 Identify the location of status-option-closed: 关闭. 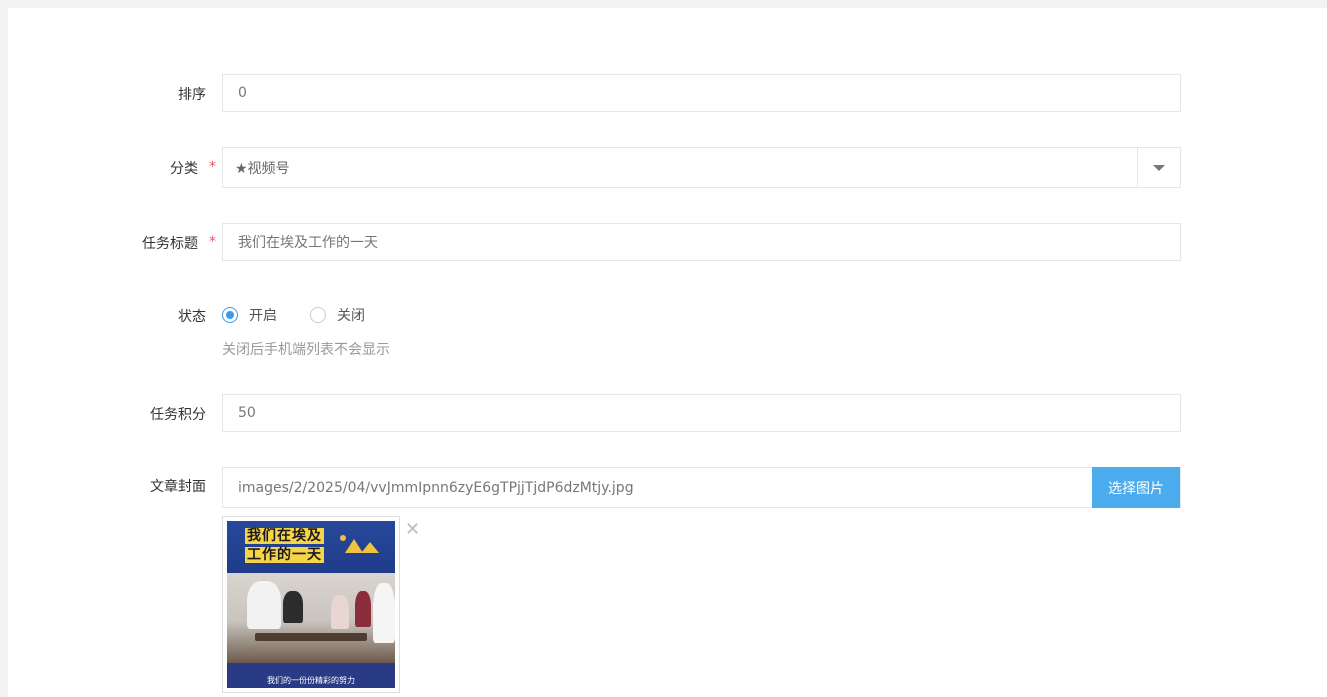
(337, 315).